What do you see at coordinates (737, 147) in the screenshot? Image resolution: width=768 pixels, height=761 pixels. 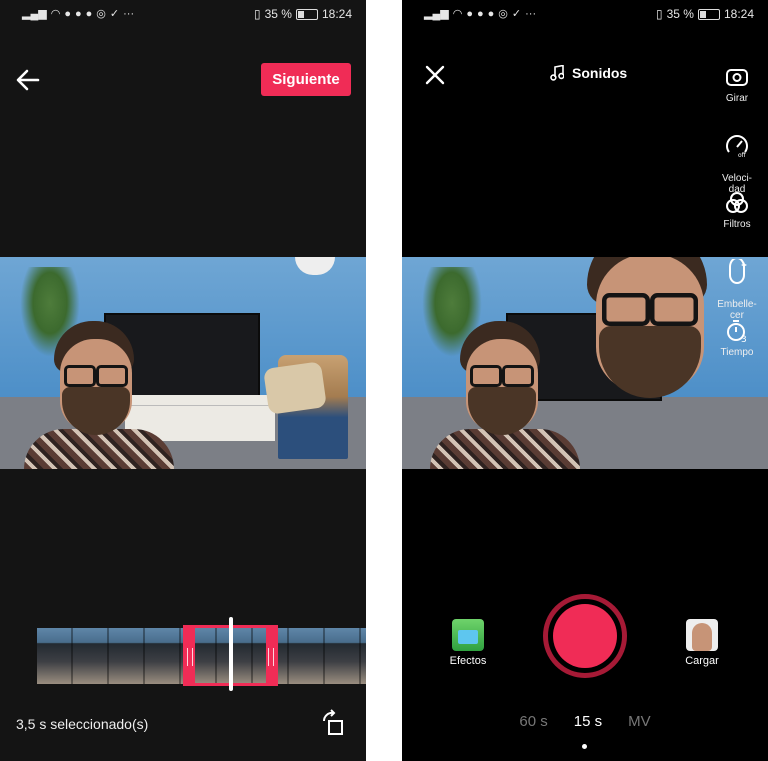 I see `speed-icon: off` at bounding box center [737, 147].